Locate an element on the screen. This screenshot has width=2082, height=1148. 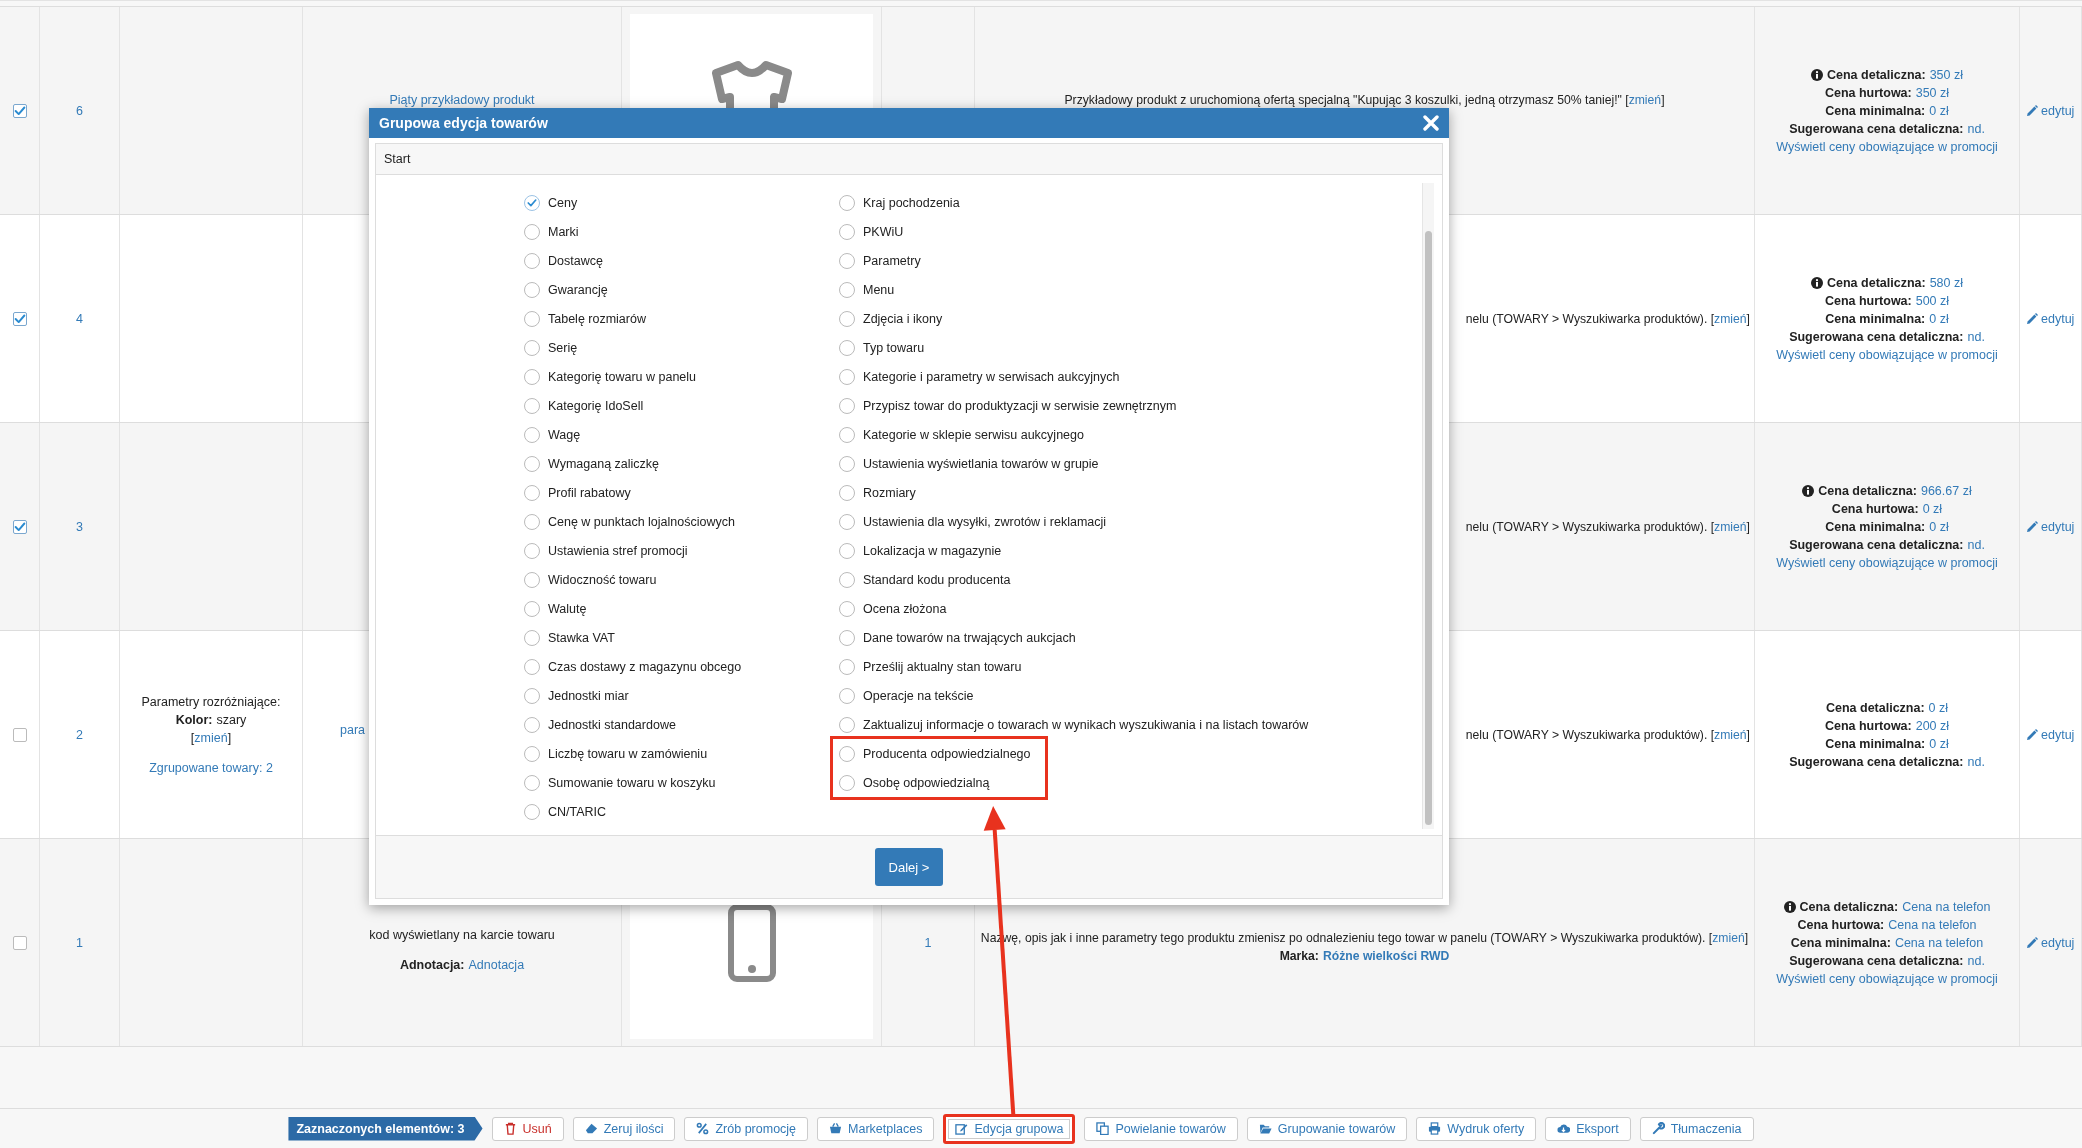
option-label: Ustawienia wyświetlania towarów w grupie is located at coordinates (981, 463).